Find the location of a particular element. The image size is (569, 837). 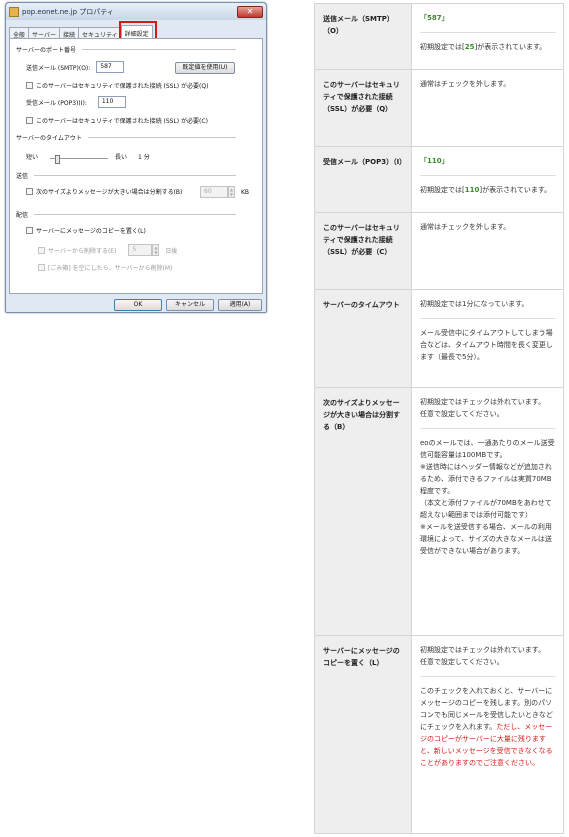

ssl-smtp-checkbox is located at coordinates (29, 85).